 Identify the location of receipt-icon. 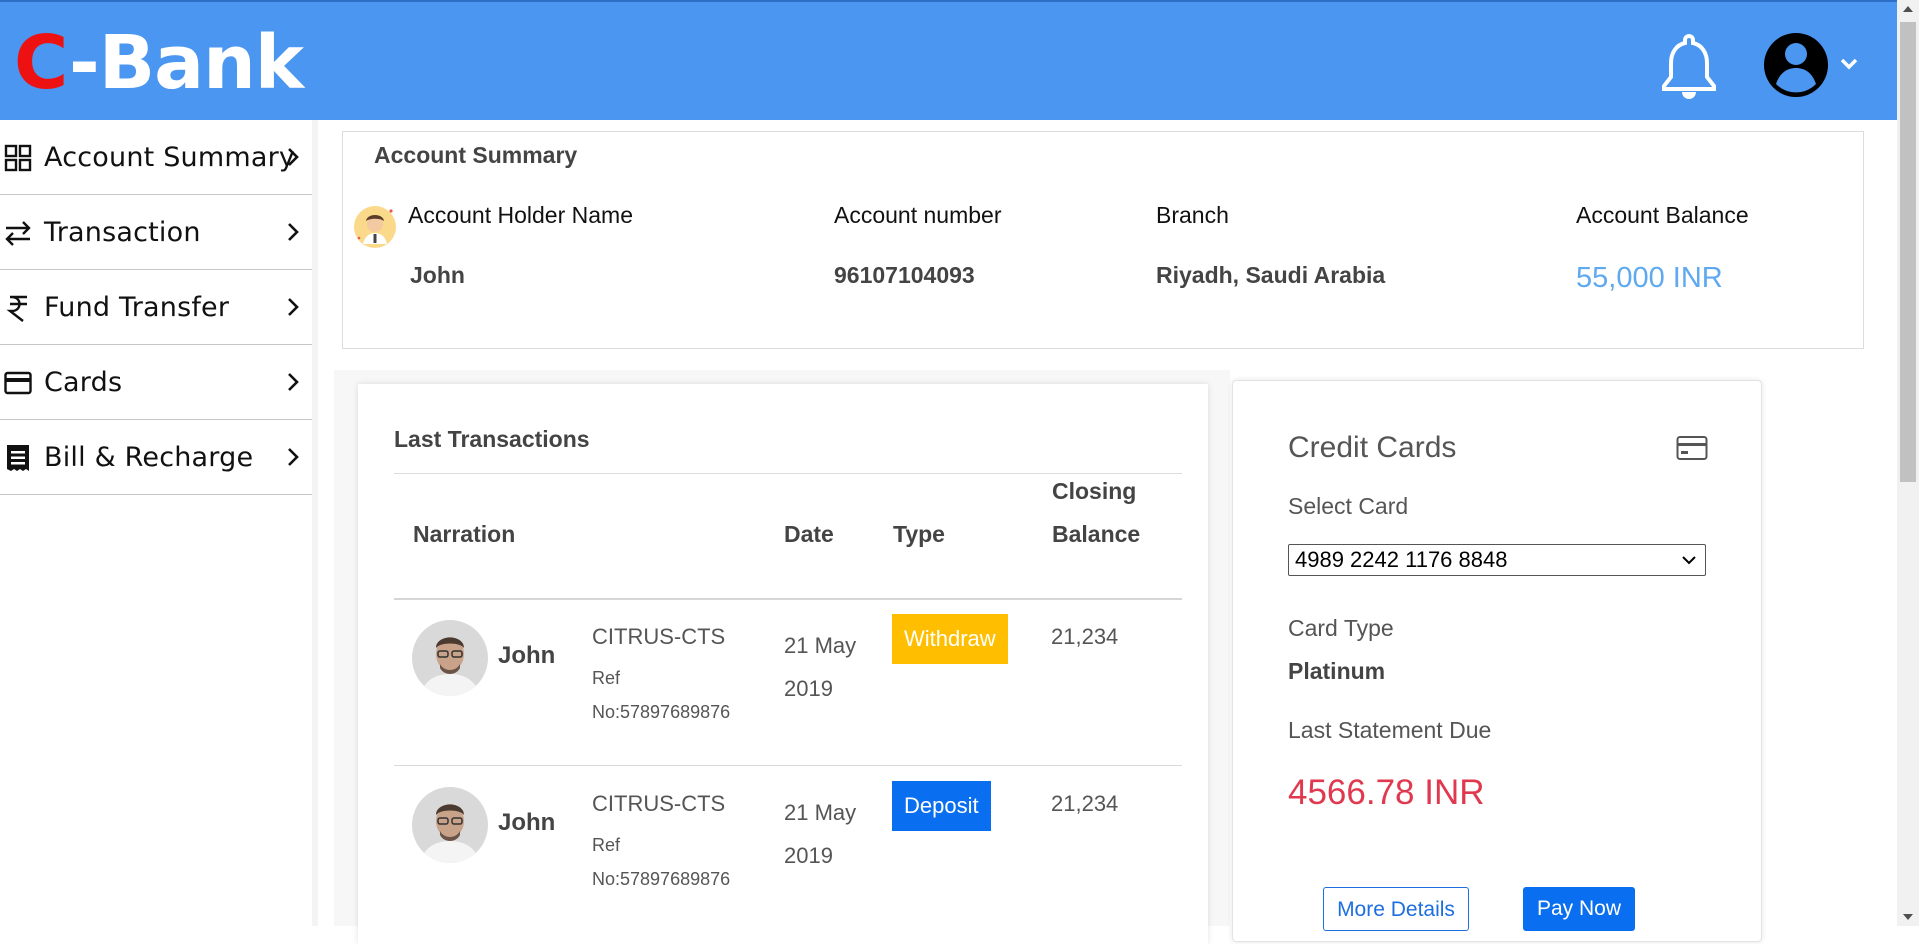
(18, 458).